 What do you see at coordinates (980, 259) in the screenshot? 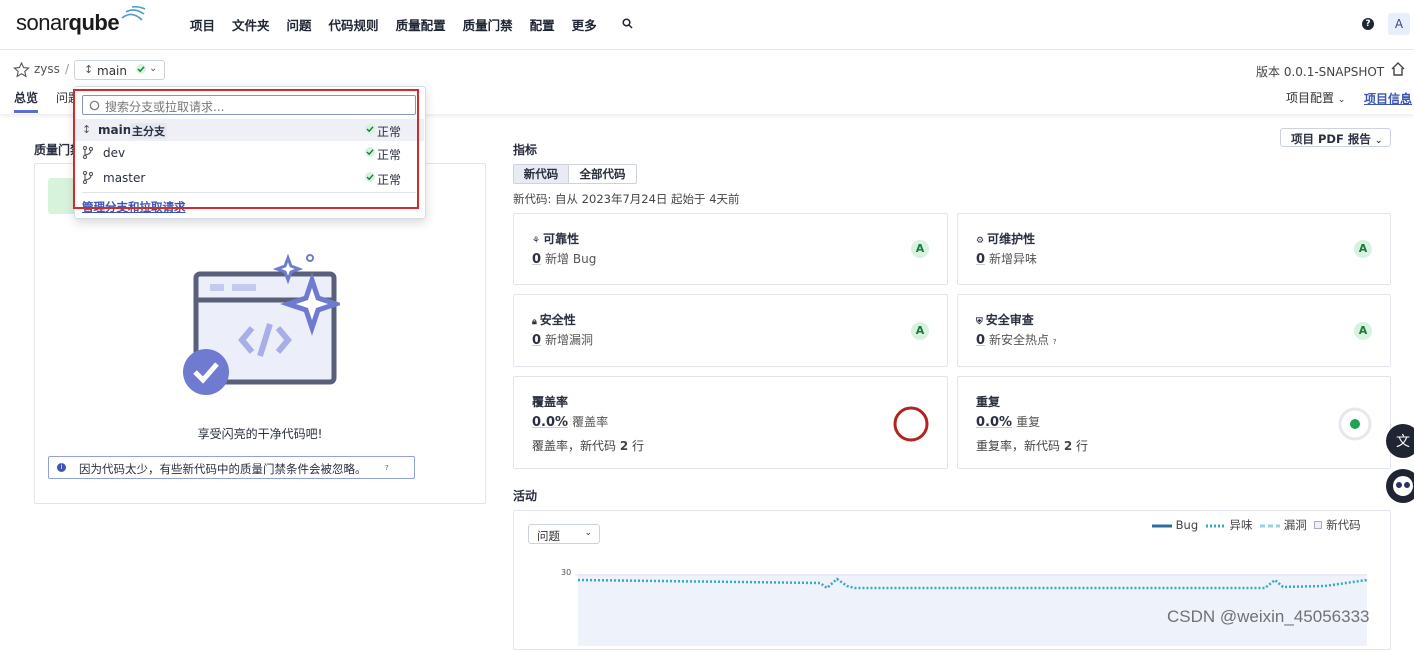
I see `maintainability-value: 0` at bounding box center [980, 259].